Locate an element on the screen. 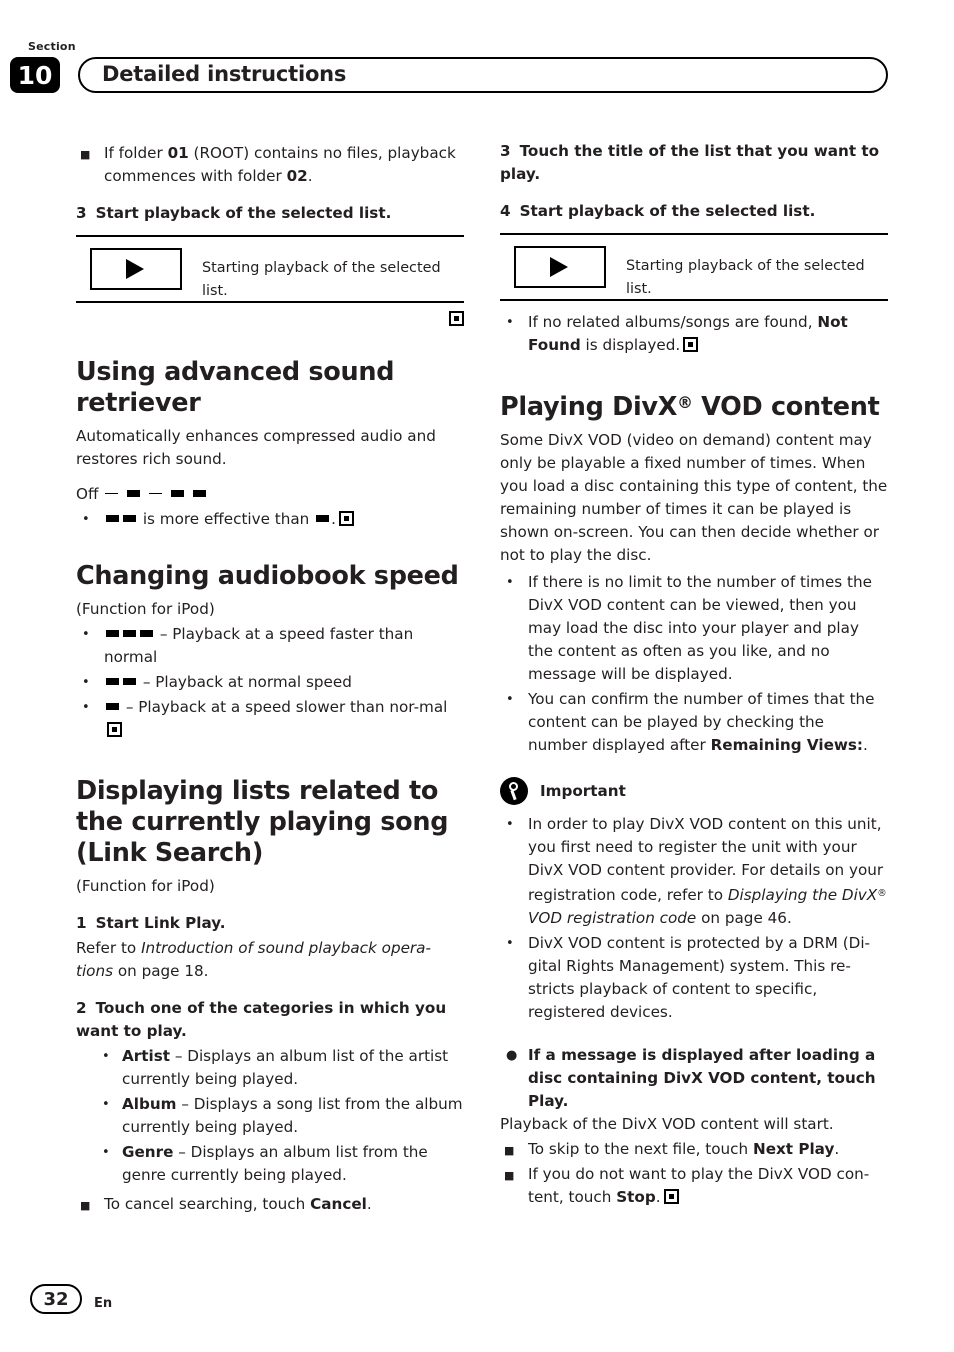 The image size is (954, 1352). section-number-badge: 10 is located at coordinates (35, 75).